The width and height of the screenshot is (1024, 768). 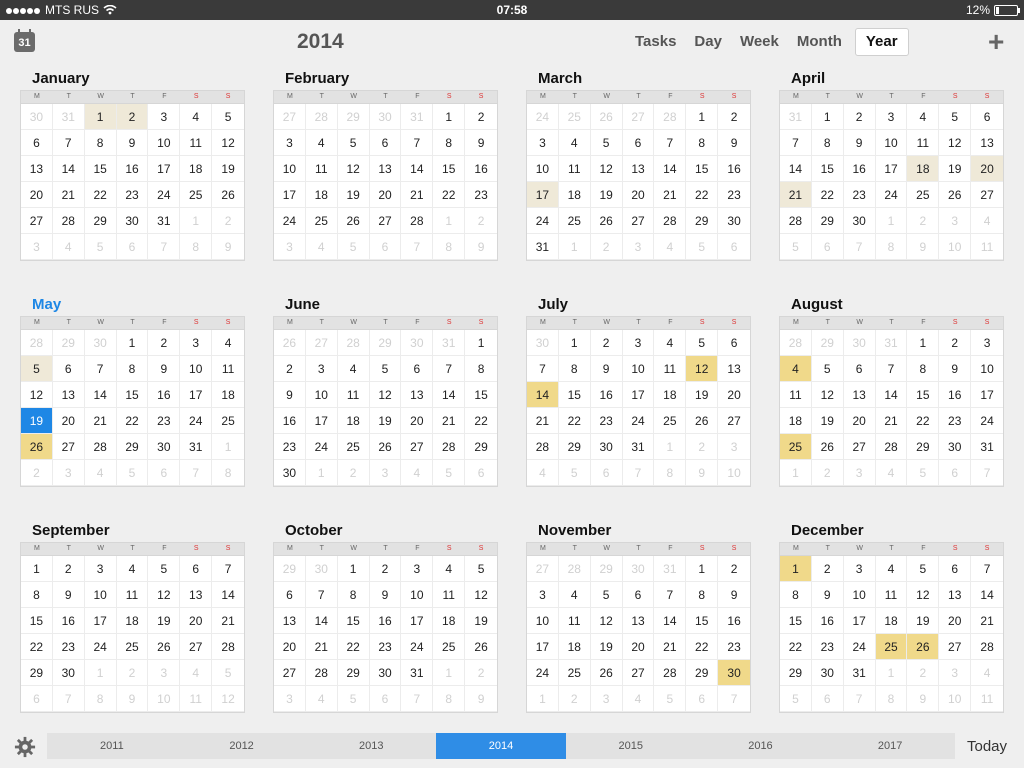 I want to click on day-cell: 21, so click(x=100, y=421).